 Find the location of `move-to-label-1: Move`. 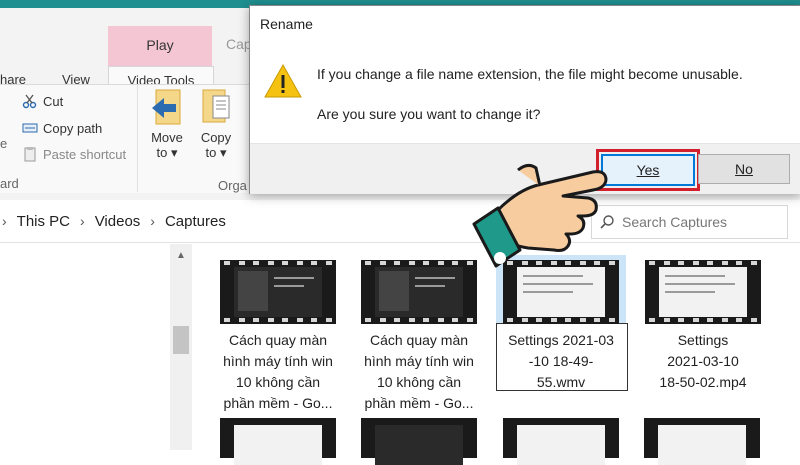

move-to-label-1: Move is located at coordinates (167, 137).